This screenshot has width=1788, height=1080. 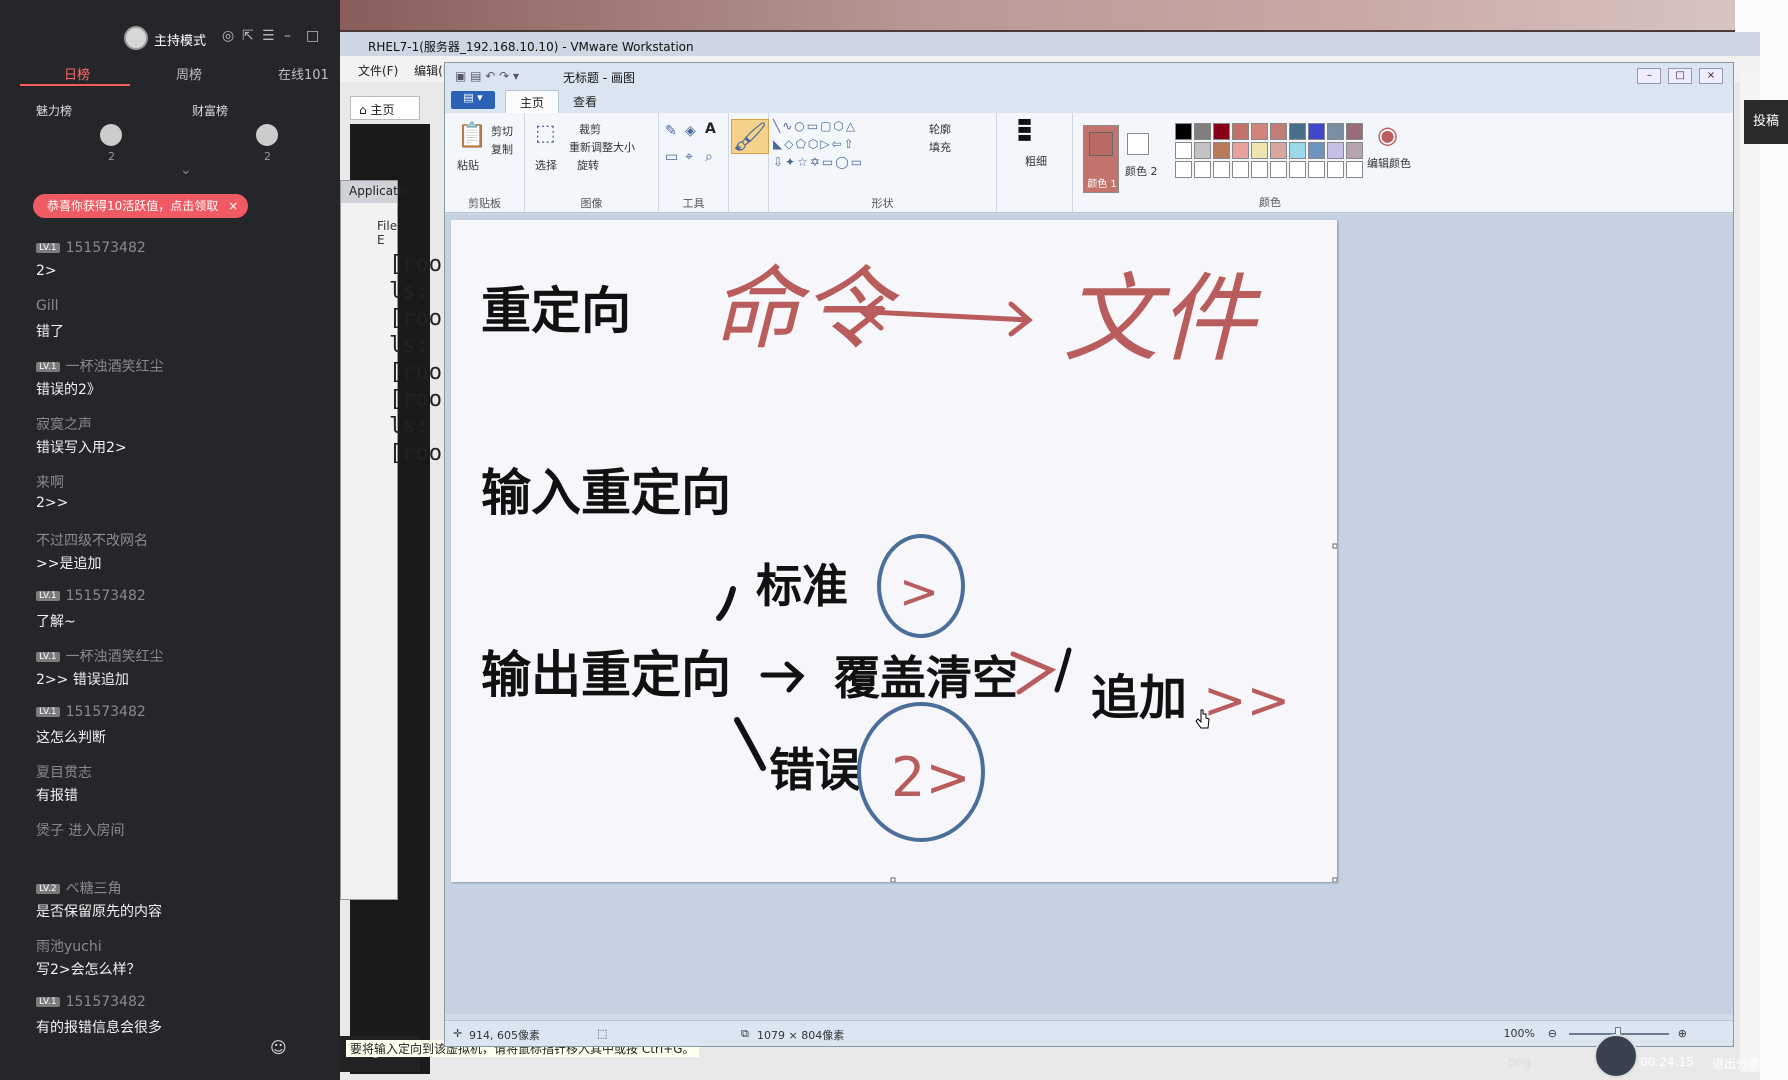 I want to click on cut-label: 剪切, so click(x=502, y=131).